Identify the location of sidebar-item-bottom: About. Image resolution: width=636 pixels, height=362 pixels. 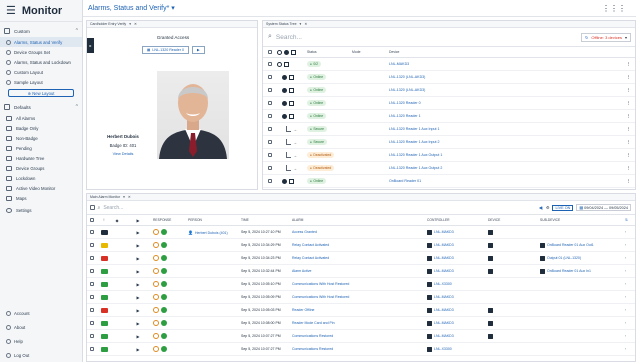
(41, 327).